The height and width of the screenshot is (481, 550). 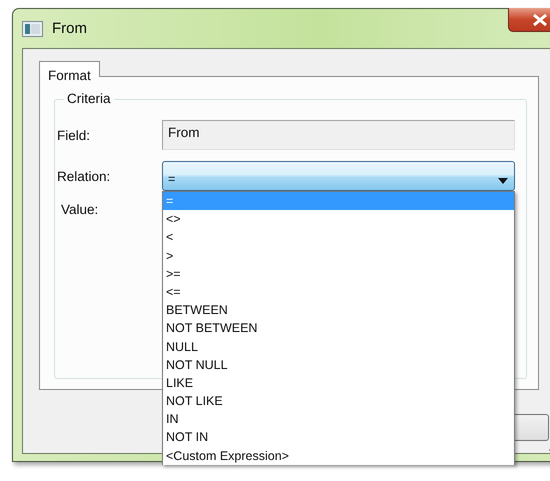 What do you see at coordinates (338, 255) in the screenshot?
I see `dropdown-option: >` at bounding box center [338, 255].